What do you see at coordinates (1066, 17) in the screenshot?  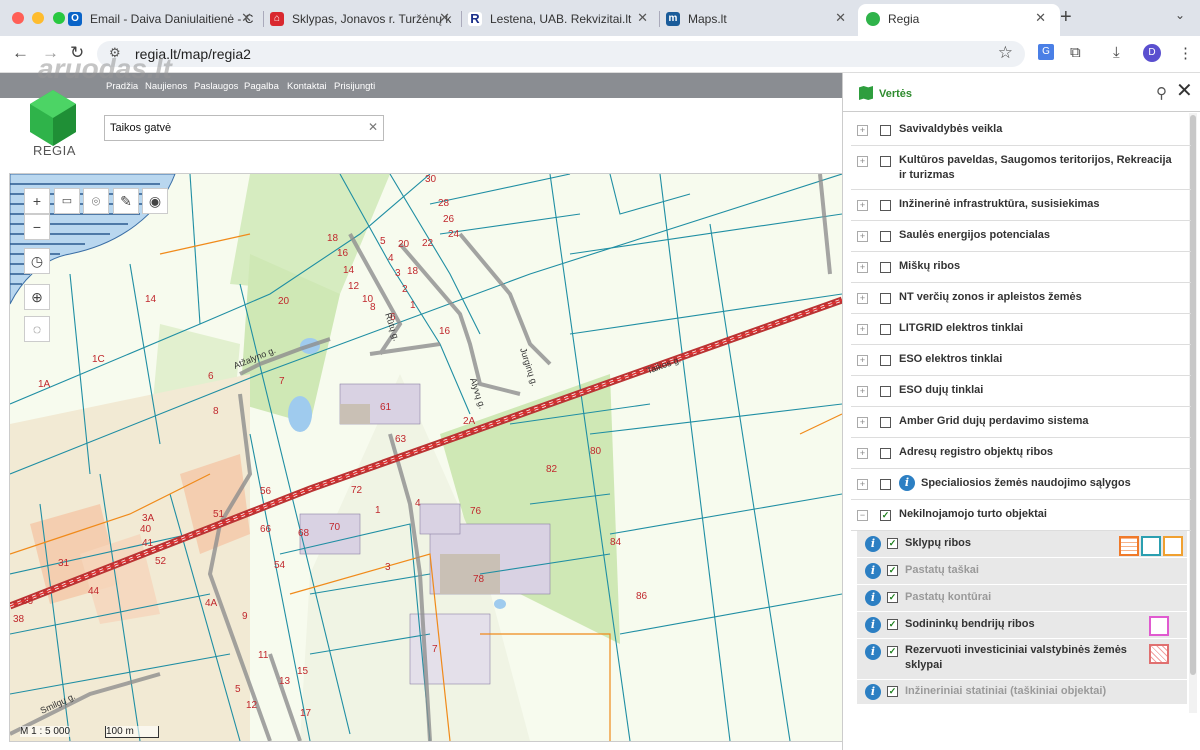 I see `new-tab-button: +` at bounding box center [1066, 17].